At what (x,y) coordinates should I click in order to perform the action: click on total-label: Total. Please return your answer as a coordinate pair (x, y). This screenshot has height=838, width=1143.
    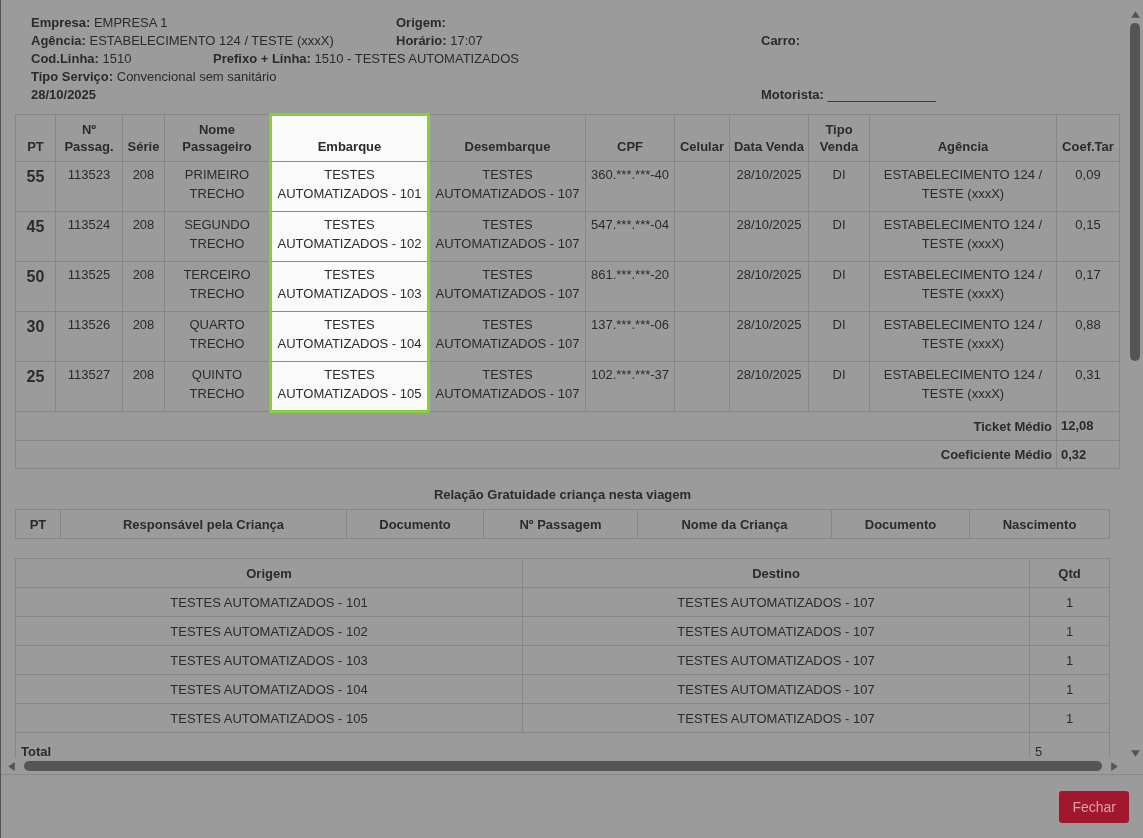
    Looking at the image, I should click on (522, 745).